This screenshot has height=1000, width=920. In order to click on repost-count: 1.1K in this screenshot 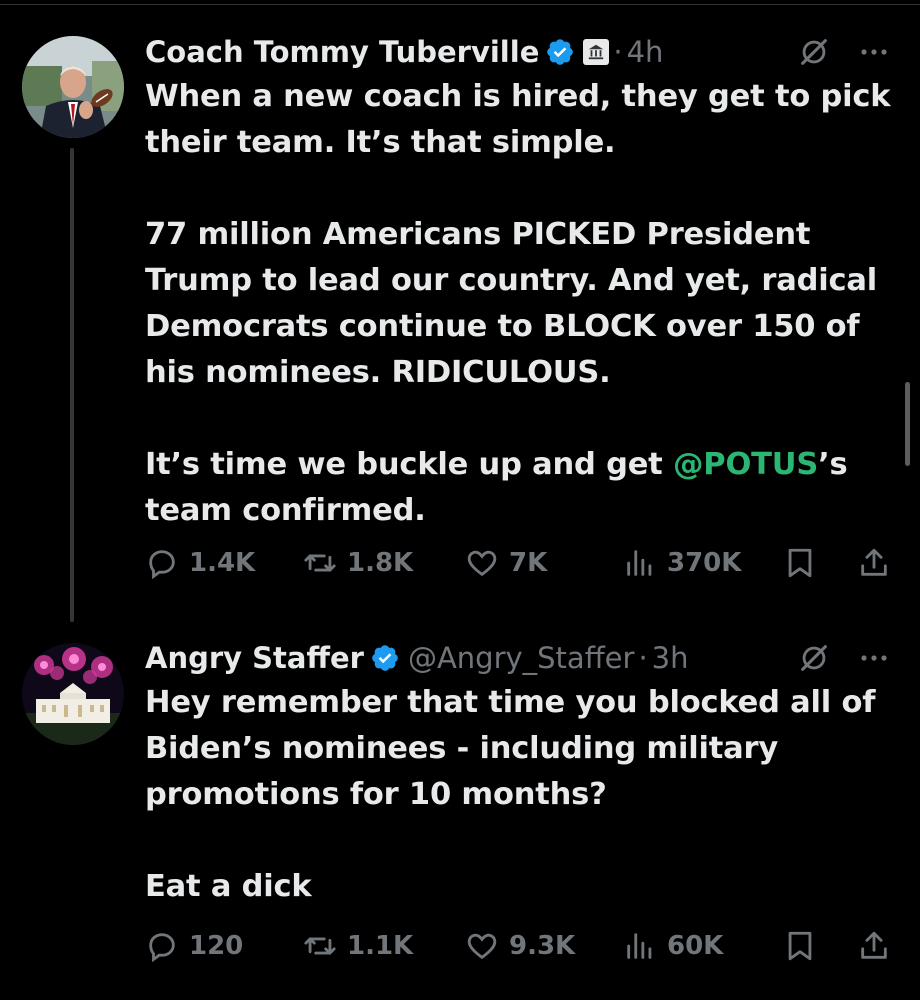, I will do `click(380, 946)`.